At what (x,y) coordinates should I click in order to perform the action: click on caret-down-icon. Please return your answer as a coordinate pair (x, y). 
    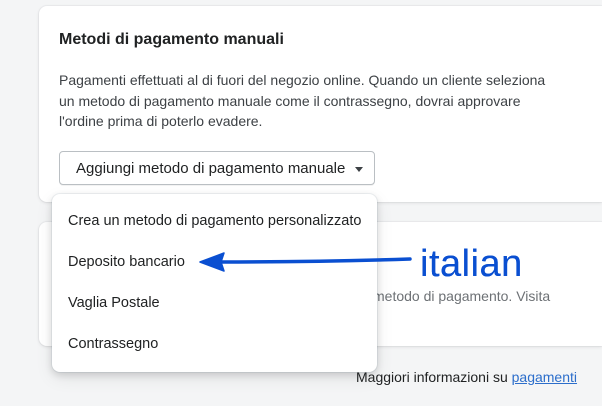
    Looking at the image, I should click on (359, 169).